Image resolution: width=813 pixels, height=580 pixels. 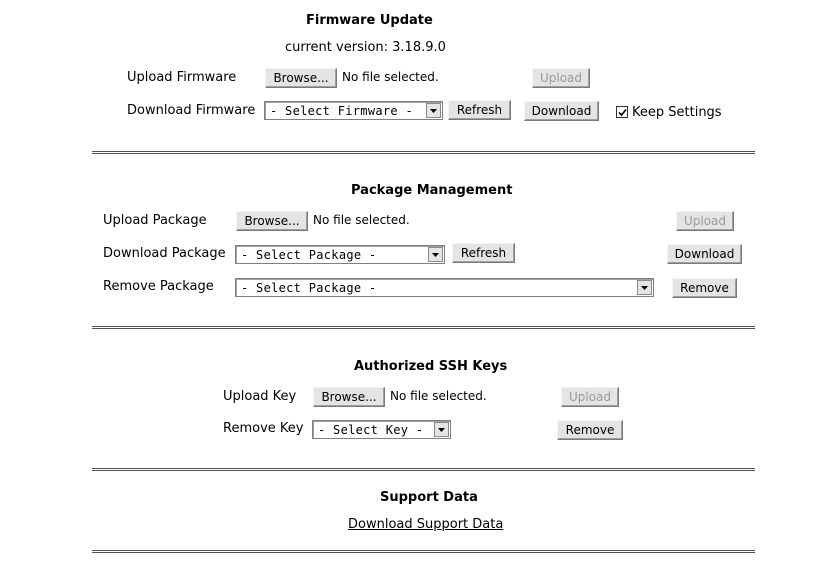 What do you see at coordinates (561, 78) in the screenshot?
I see `firmware-upload-button: Upload` at bounding box center [561, 78].